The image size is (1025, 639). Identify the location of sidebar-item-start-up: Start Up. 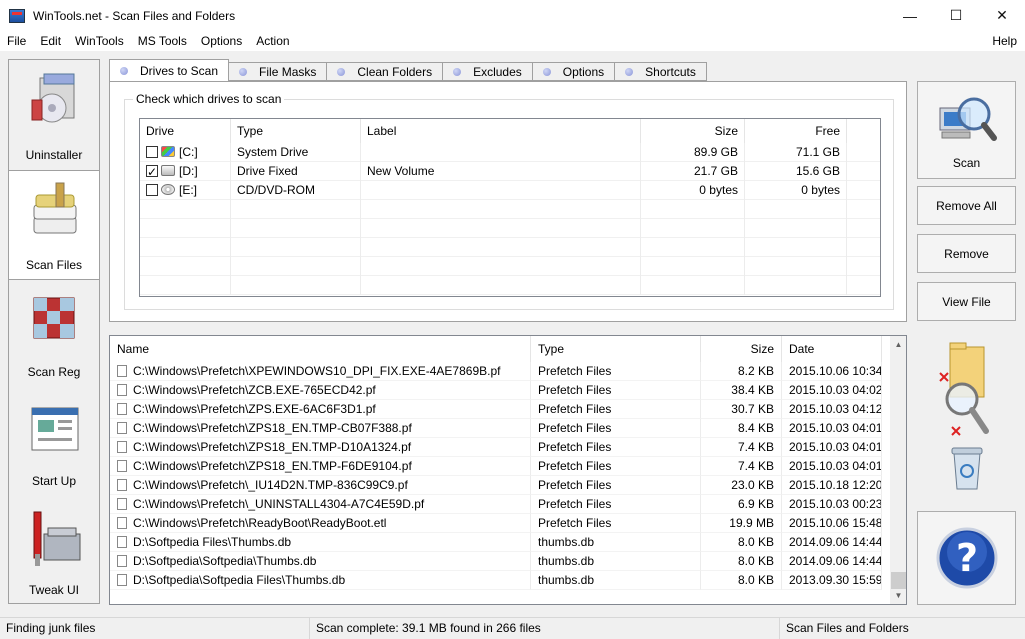
(54, 445).